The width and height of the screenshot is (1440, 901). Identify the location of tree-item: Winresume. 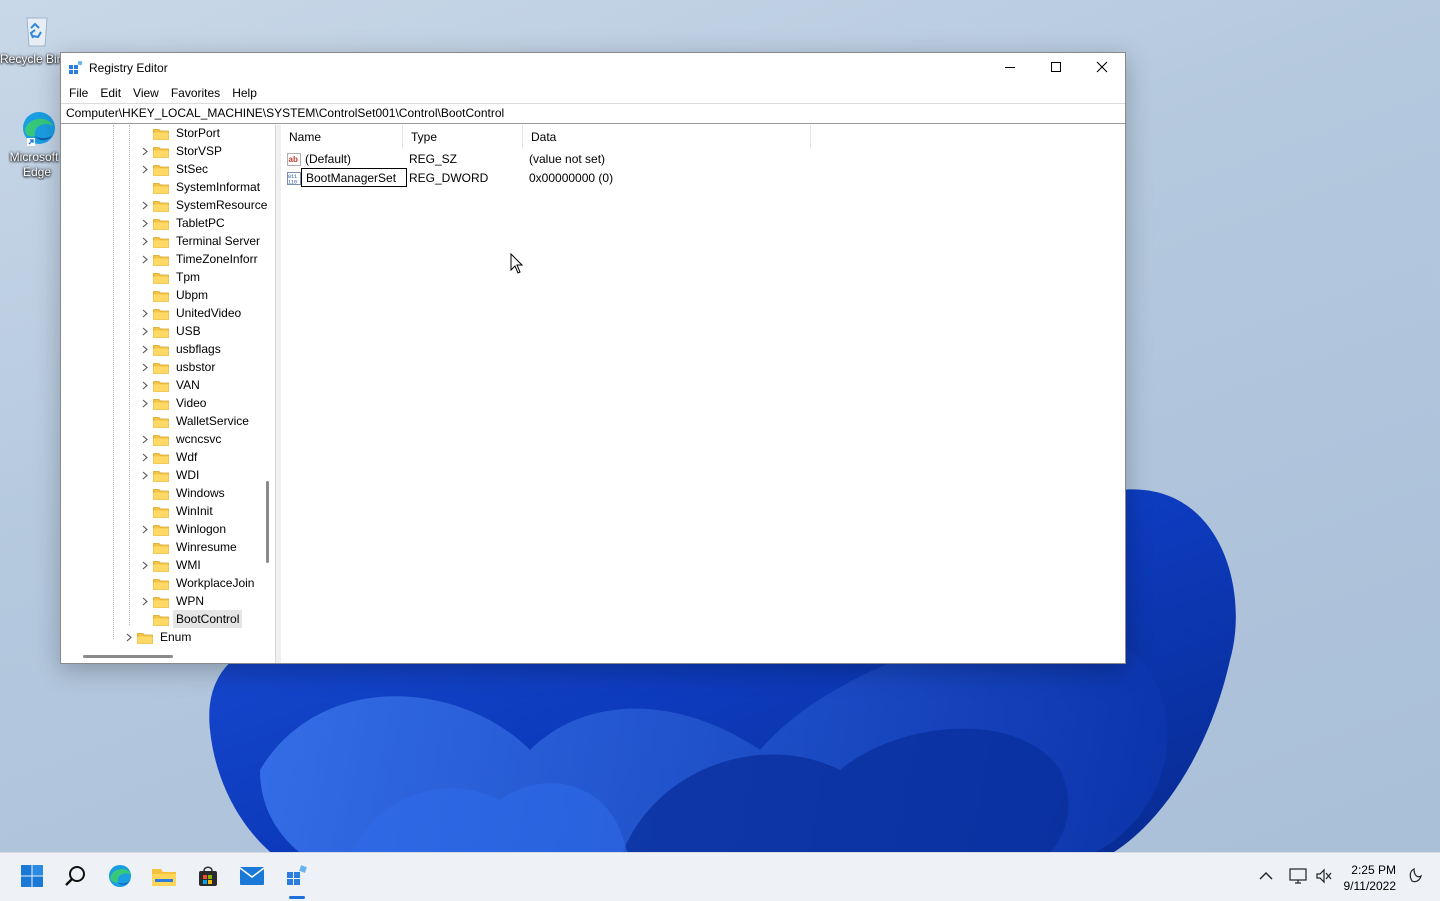
(189, 547).